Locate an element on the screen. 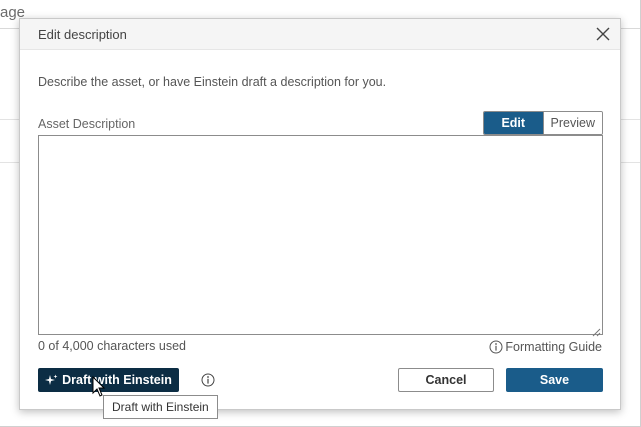 This screenshot has height=427, width=641. tab-edit: Edit is located at coordinates (513, 123).